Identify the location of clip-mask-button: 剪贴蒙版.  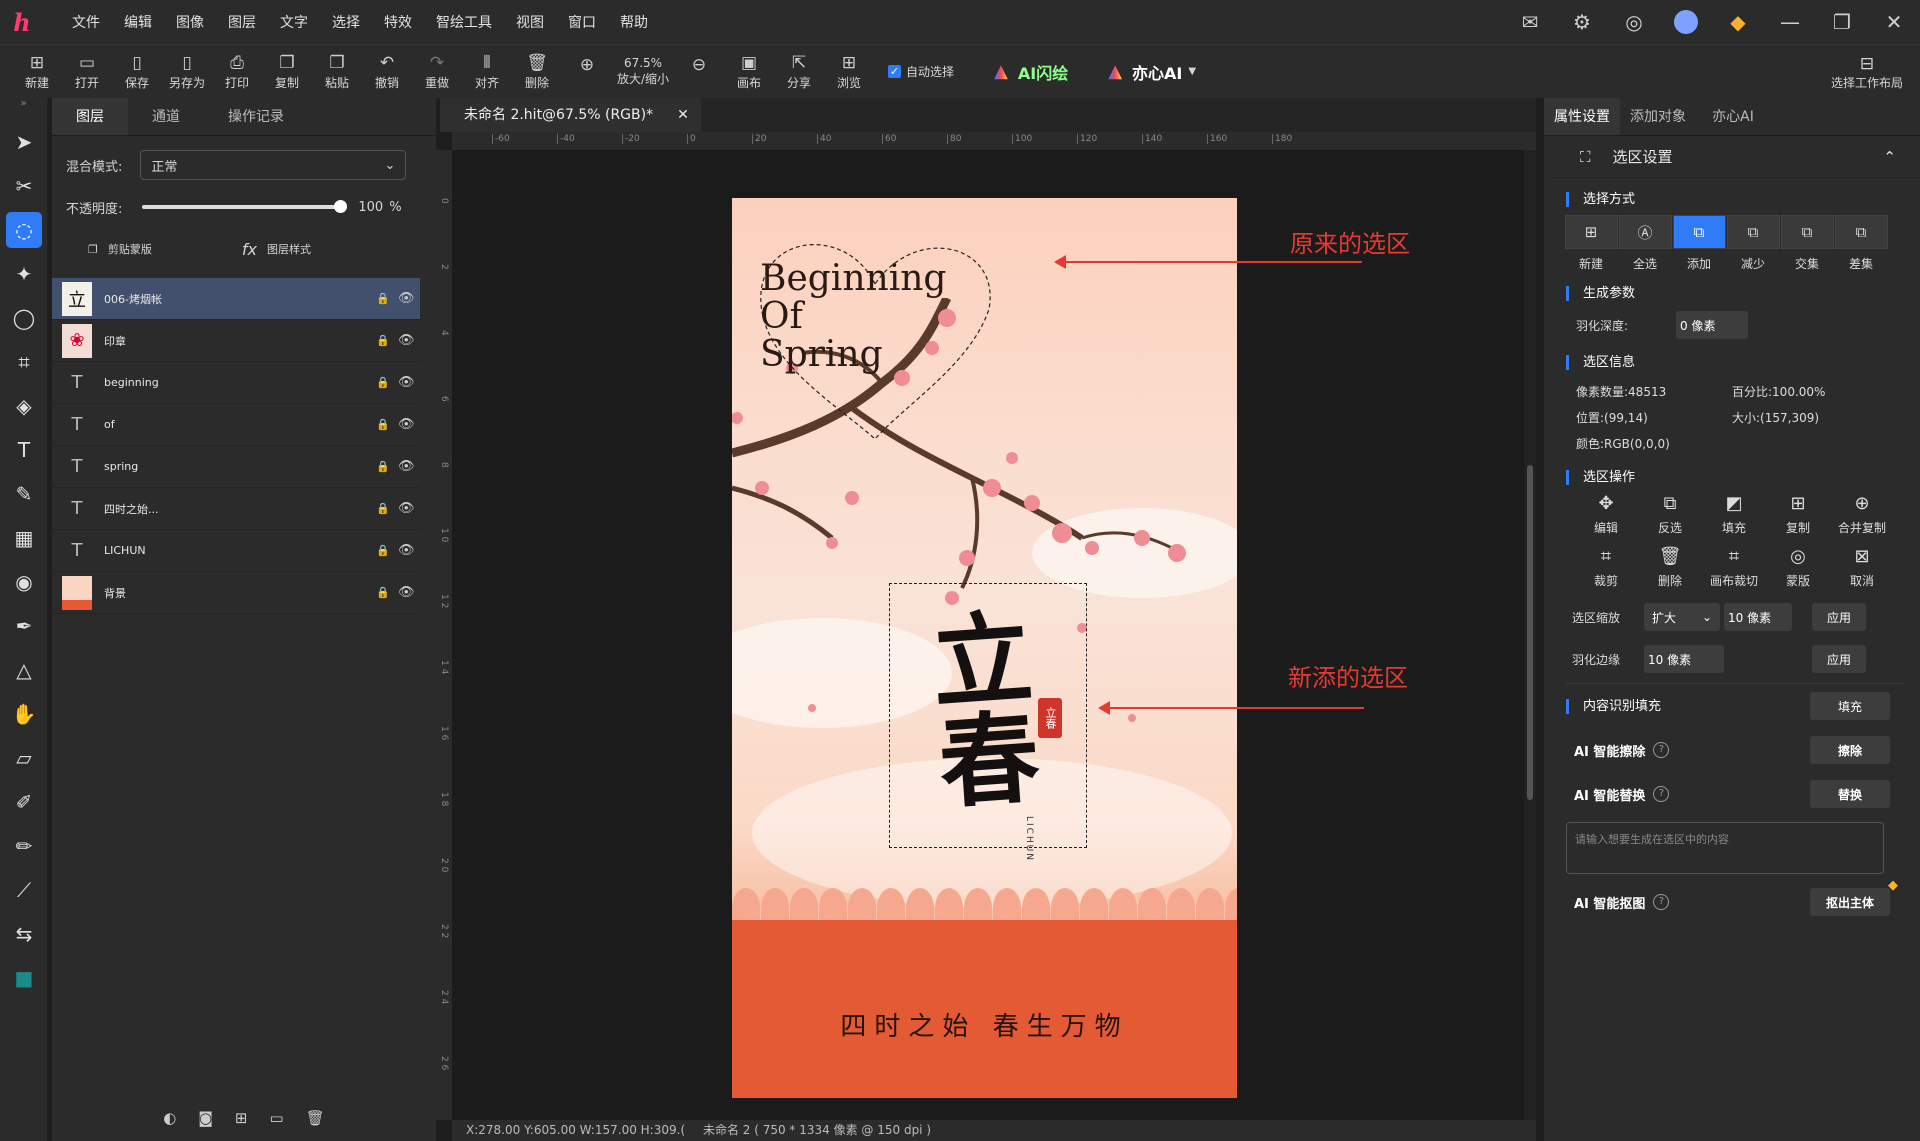
(130, 249).